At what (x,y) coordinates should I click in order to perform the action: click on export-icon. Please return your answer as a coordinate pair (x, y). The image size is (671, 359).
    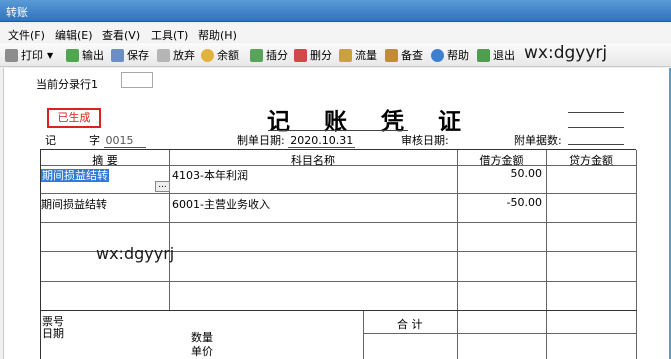
    Looking at the image, I should click on (72, 55).